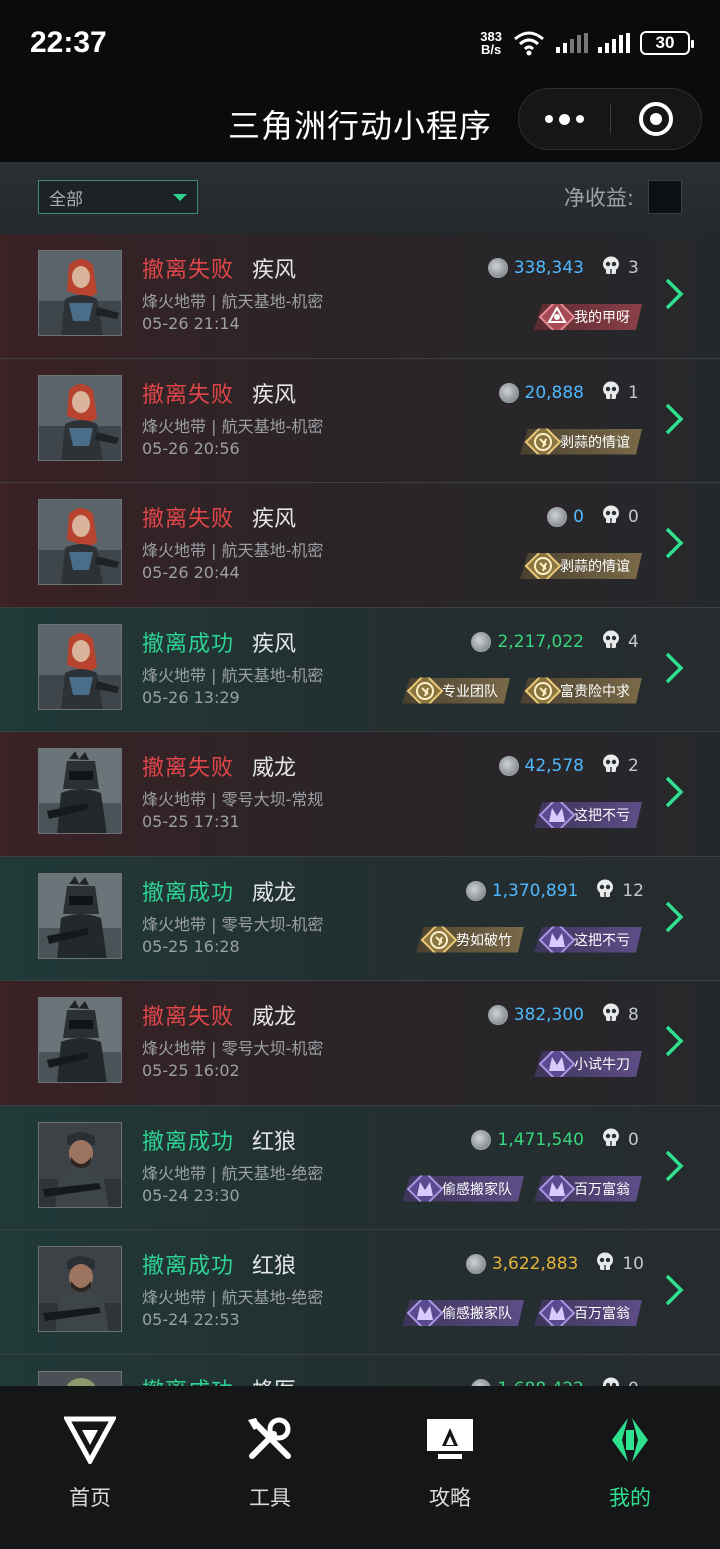 This screenshot has width=720, height=1549. Describe the element at coordinates (90, 1498) in the screenshot. I see `nav-label-home: 首页` at that location.